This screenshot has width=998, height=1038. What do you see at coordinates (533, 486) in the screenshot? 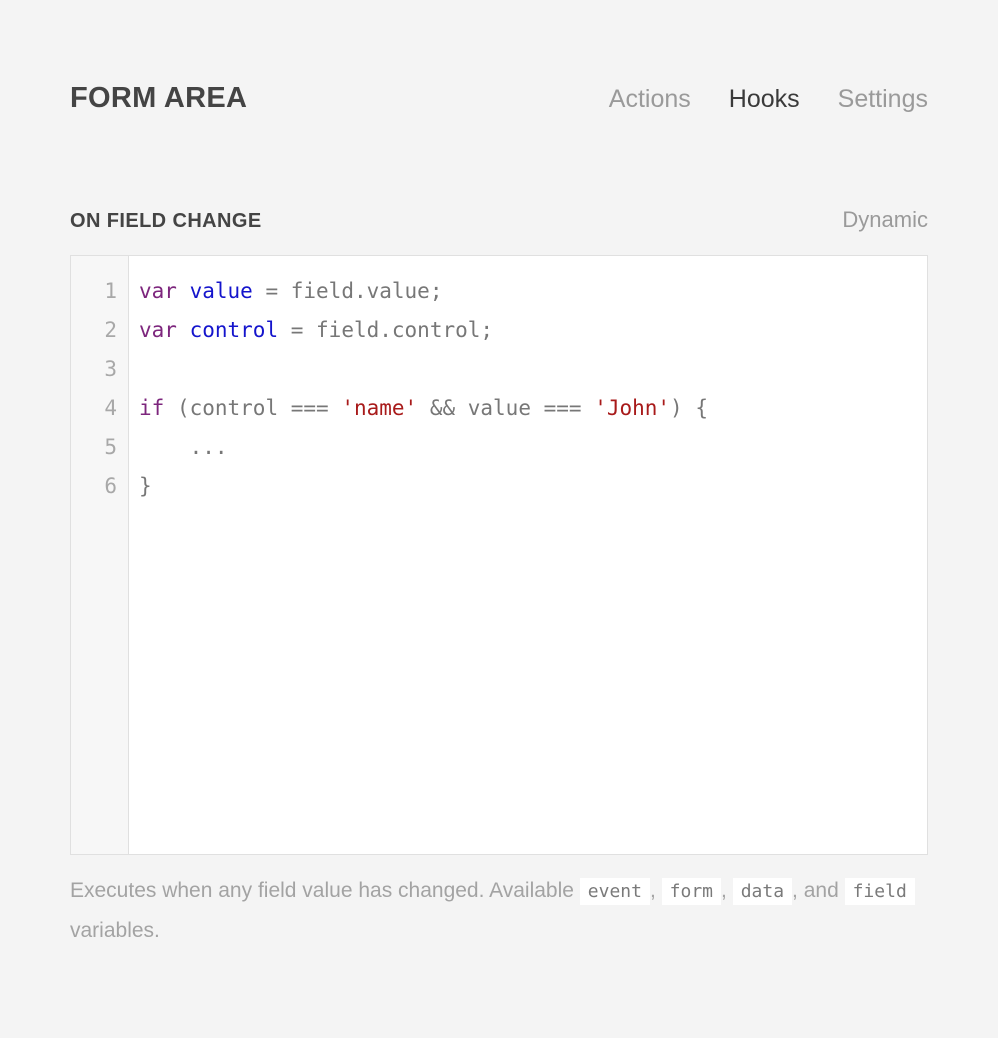
I see `code-line: }` at bounding box center [533, 486].